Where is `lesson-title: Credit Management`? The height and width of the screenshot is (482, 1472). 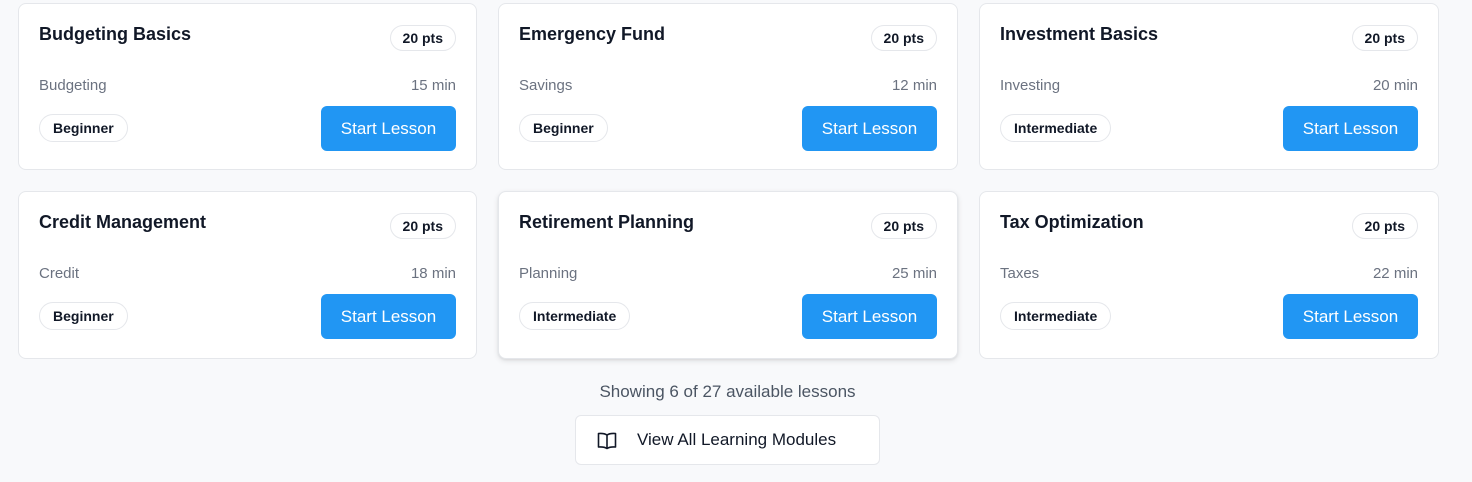
lesson-title: Credit Management is located at coordinates (123, 222).